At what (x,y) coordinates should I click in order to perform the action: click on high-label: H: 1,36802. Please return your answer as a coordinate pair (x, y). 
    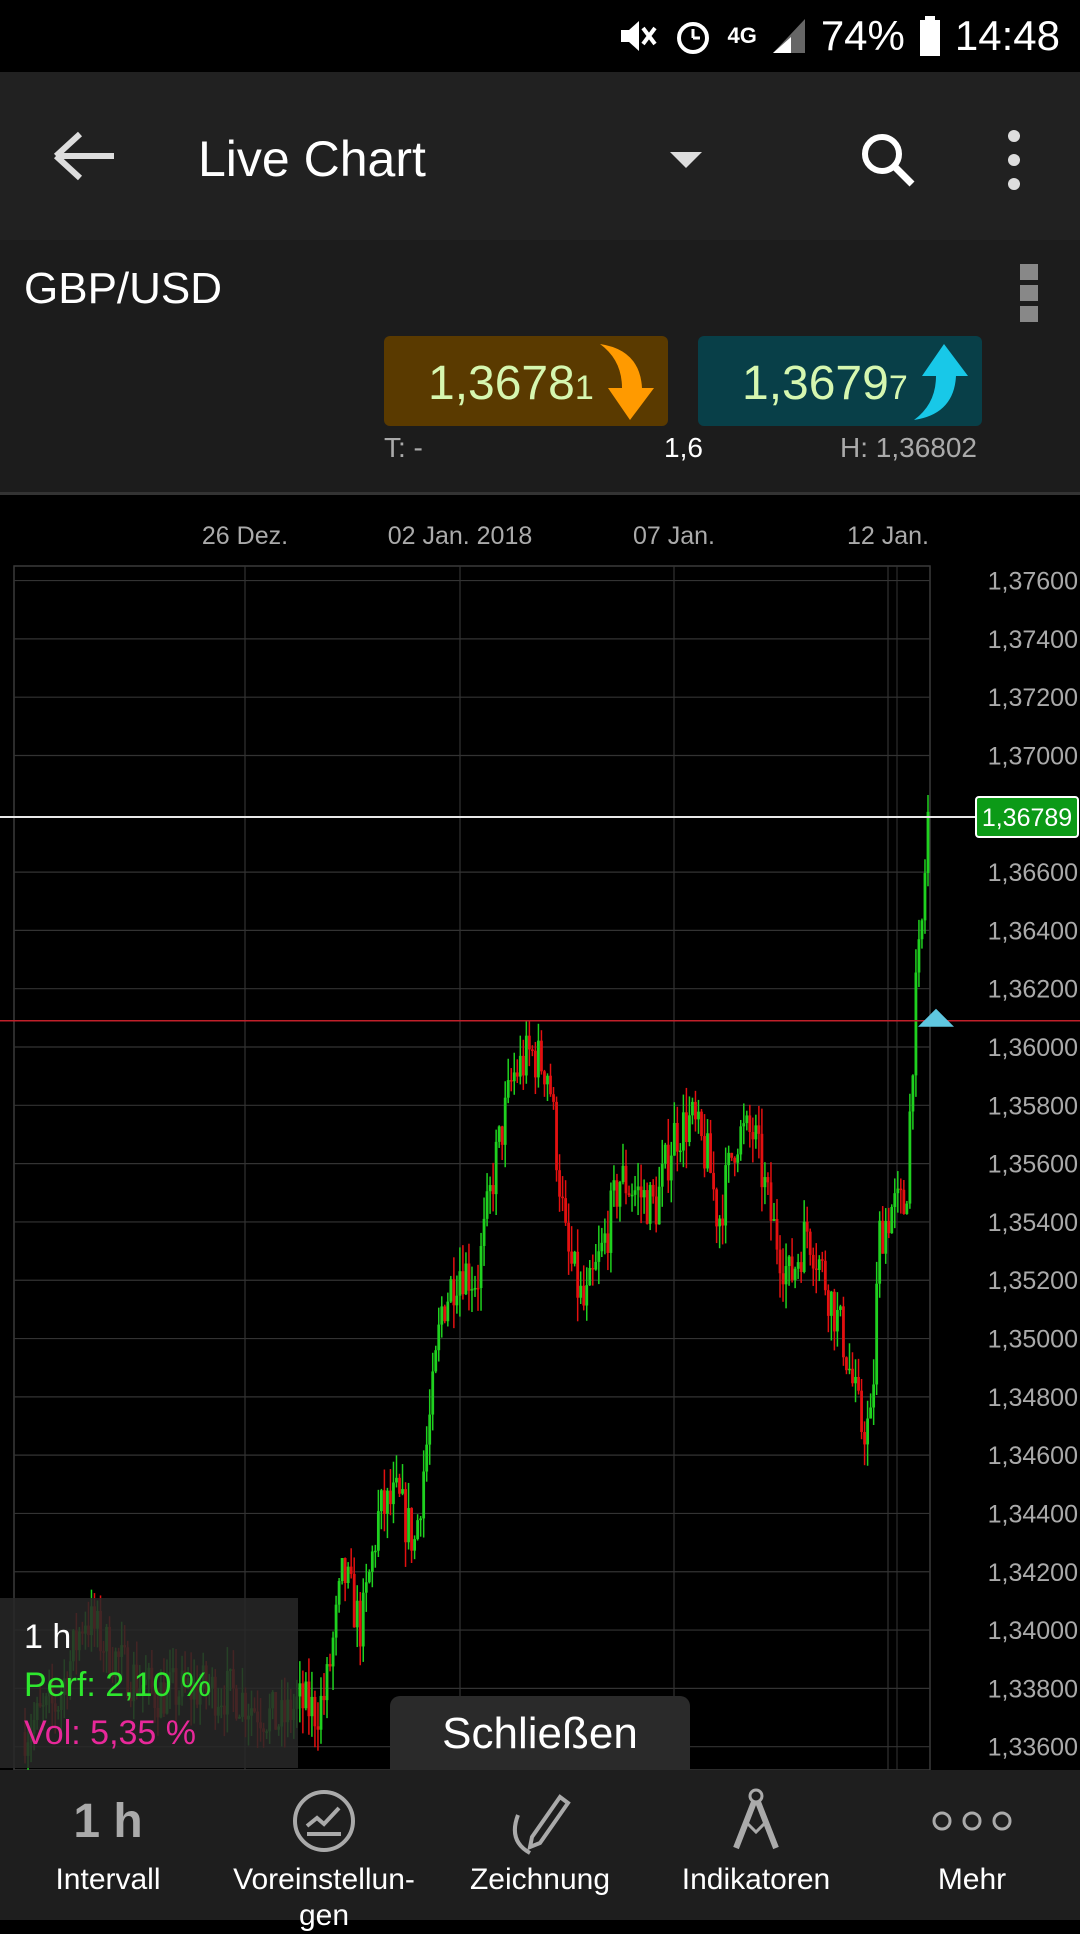
    Looking at the image, I should click on (908, 447).